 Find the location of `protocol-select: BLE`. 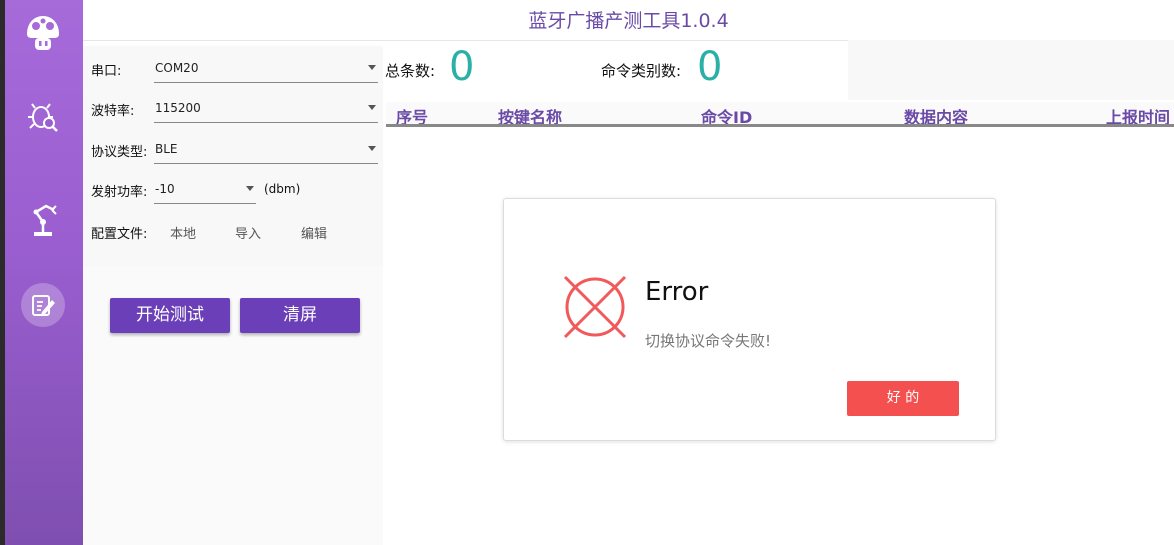

protocol-select: BLE is located at coordinates (266, 149).